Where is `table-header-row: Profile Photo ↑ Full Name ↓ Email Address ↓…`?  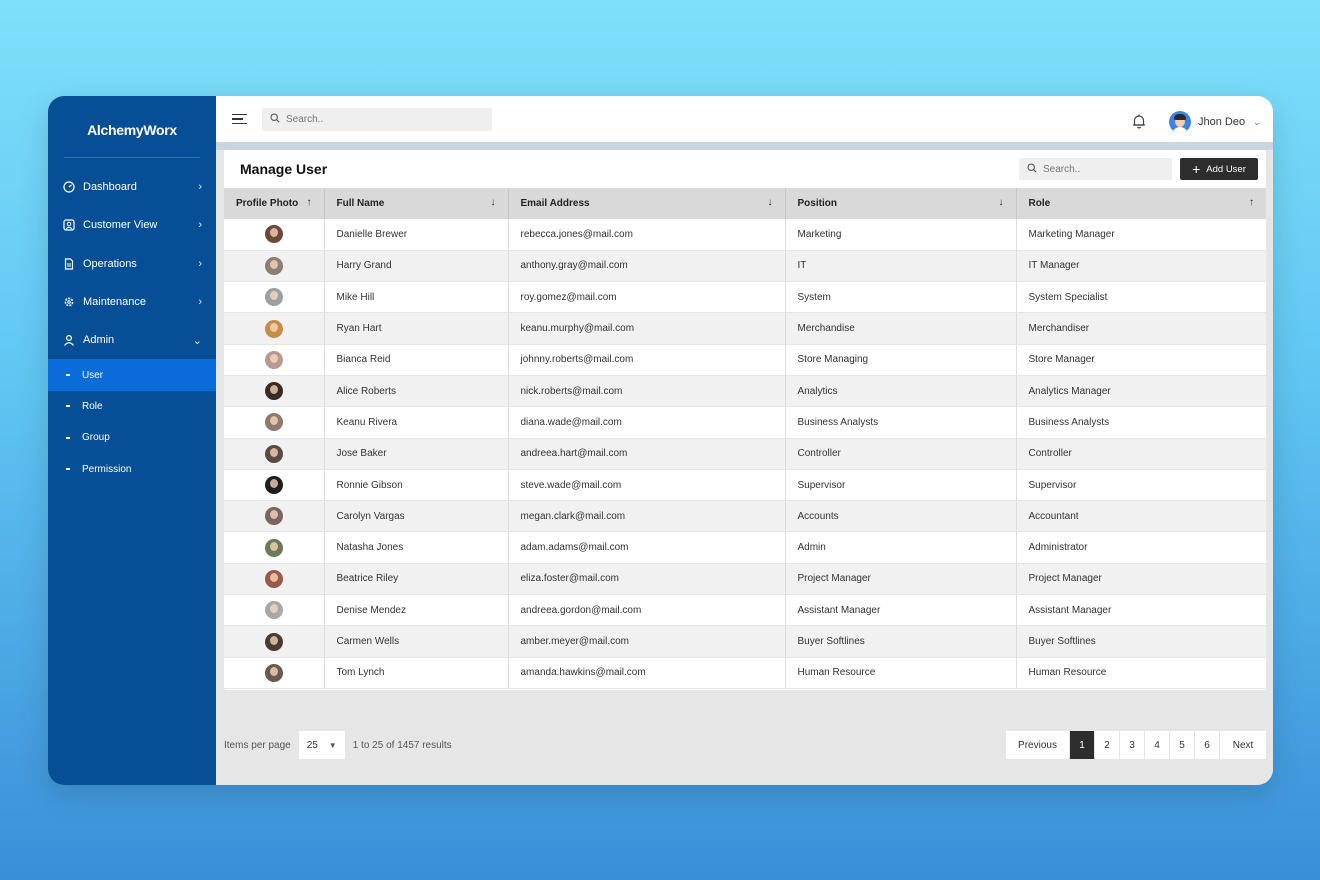 table-header-row: Profile Photo ↑ Full Name ↓ Email Address ↓… is located at coordinates (745, 203).